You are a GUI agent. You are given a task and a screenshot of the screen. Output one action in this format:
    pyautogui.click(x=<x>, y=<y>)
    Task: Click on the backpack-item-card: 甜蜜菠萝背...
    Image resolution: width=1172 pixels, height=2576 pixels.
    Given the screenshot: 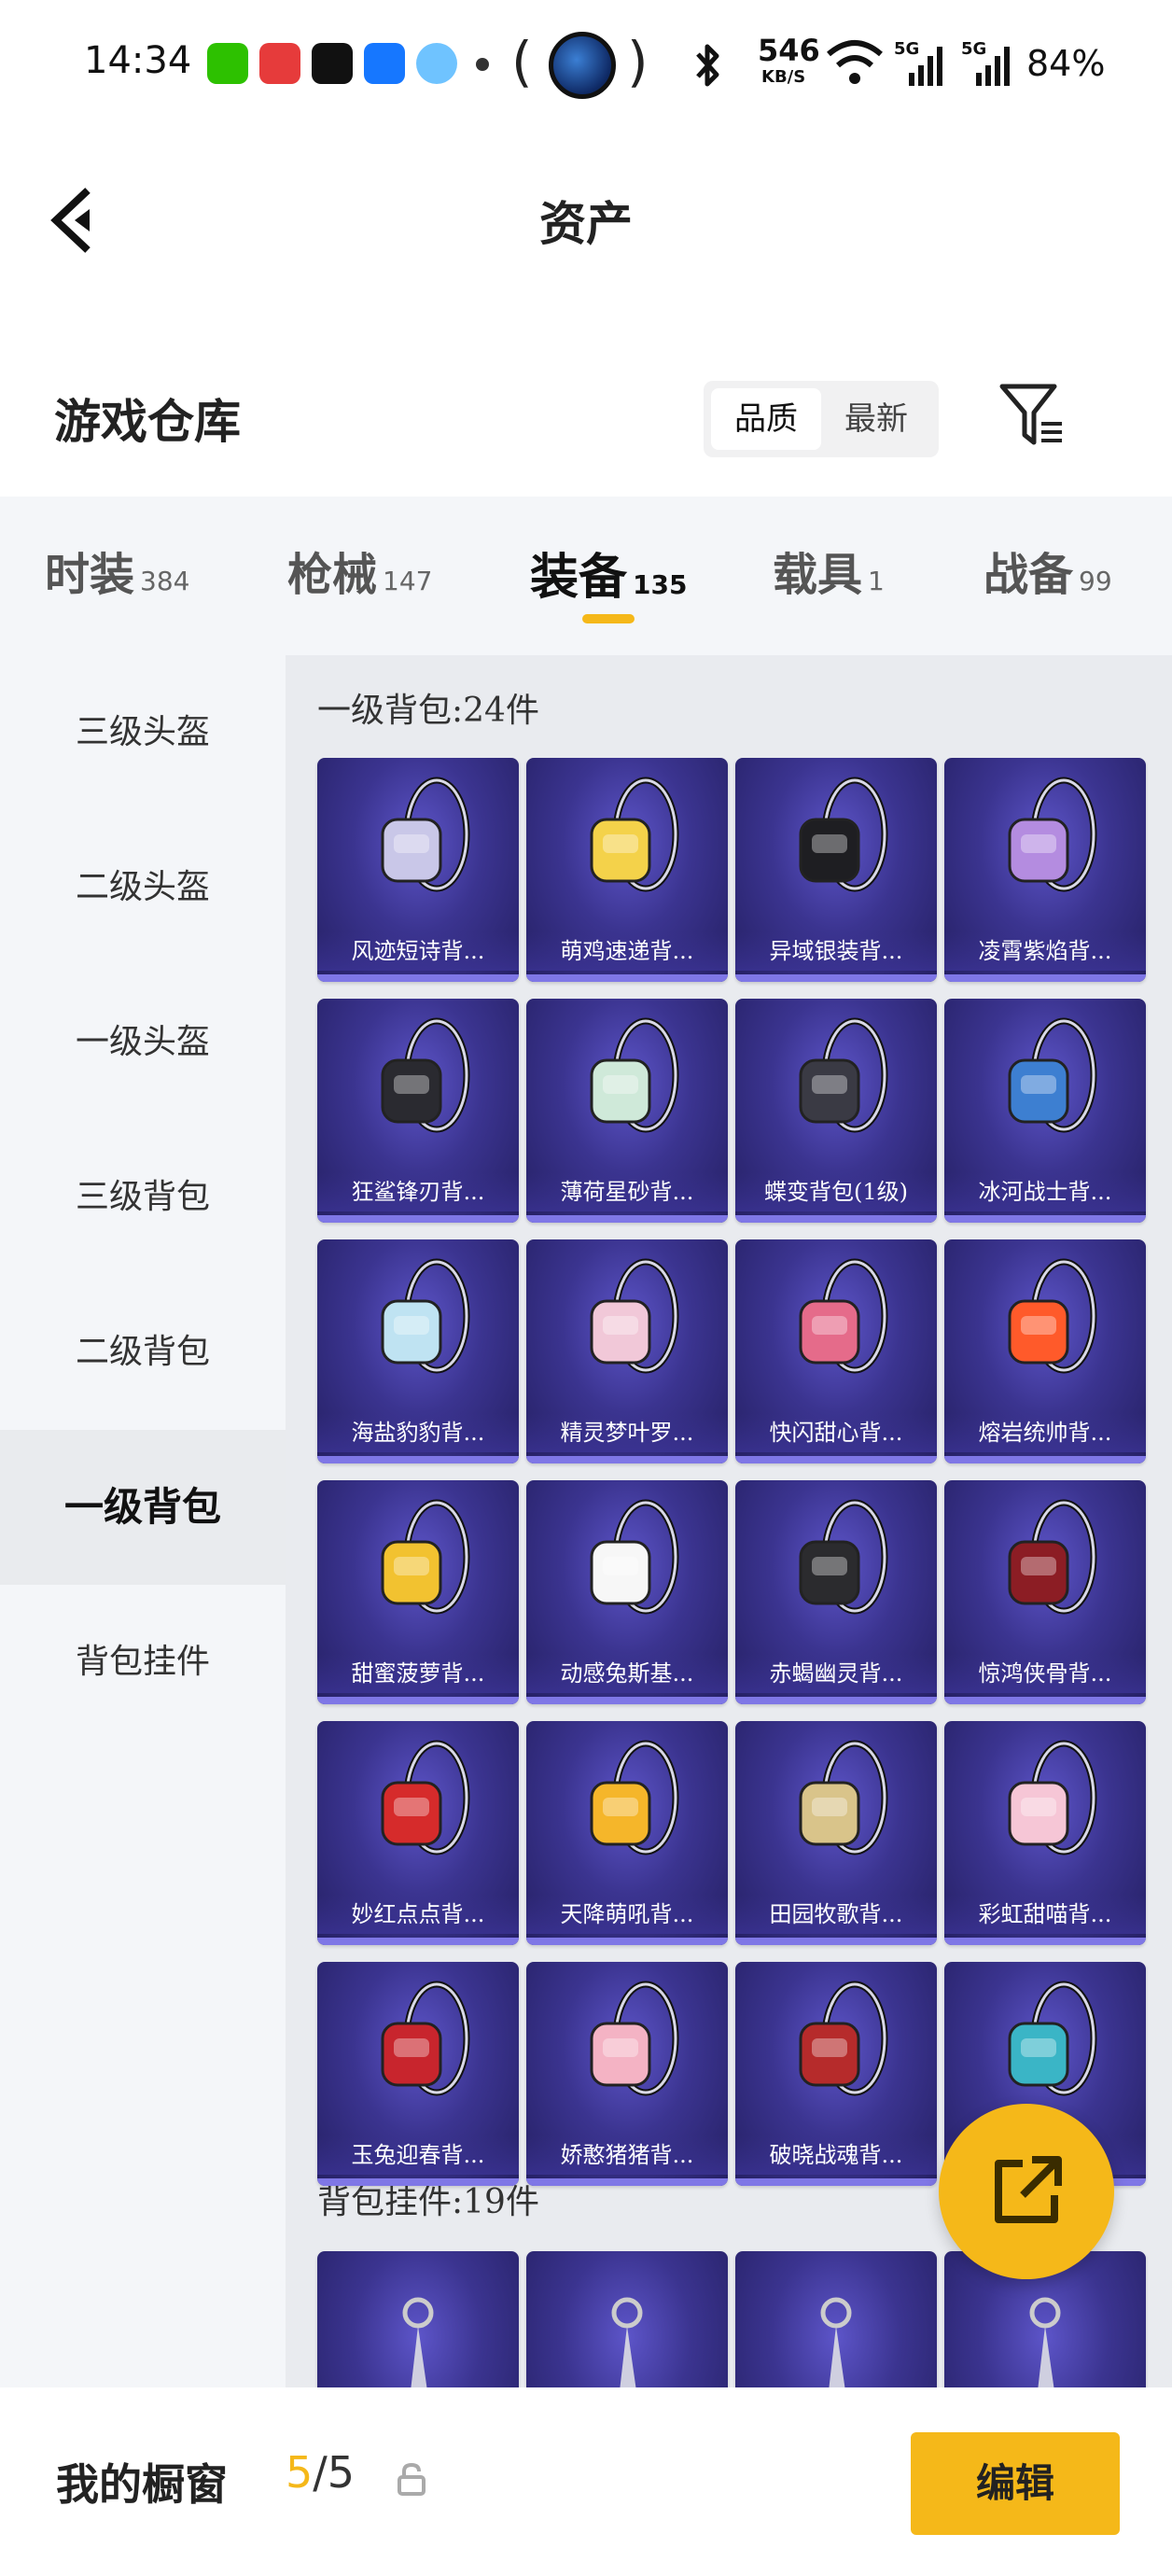 What is the action you would take?
    pyautogui.click(x=418, y=1592)
    